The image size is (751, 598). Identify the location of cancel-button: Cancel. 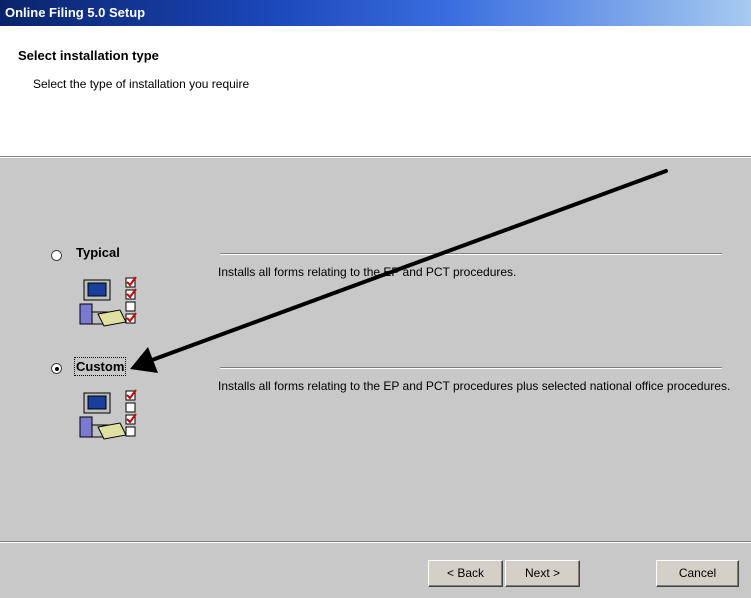
(697, 573).